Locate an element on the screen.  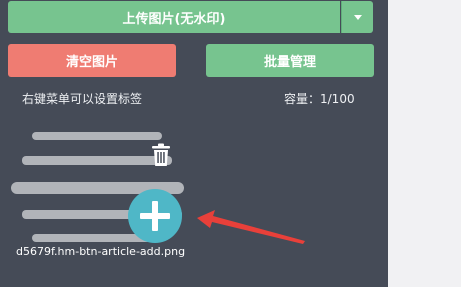
batch-manage-label: 批量管理 is located at coordinates (289, 62).